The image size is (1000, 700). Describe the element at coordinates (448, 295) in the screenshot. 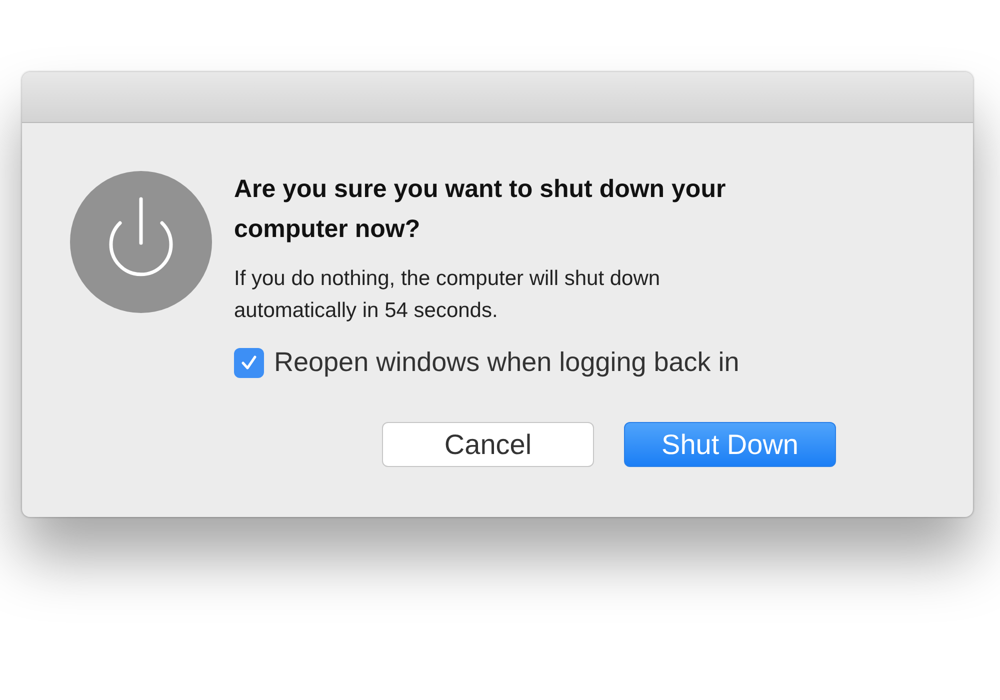

I see `dialog-message: If you do nothing, the computer will shut down automatically in 54 seconds.` at that location.